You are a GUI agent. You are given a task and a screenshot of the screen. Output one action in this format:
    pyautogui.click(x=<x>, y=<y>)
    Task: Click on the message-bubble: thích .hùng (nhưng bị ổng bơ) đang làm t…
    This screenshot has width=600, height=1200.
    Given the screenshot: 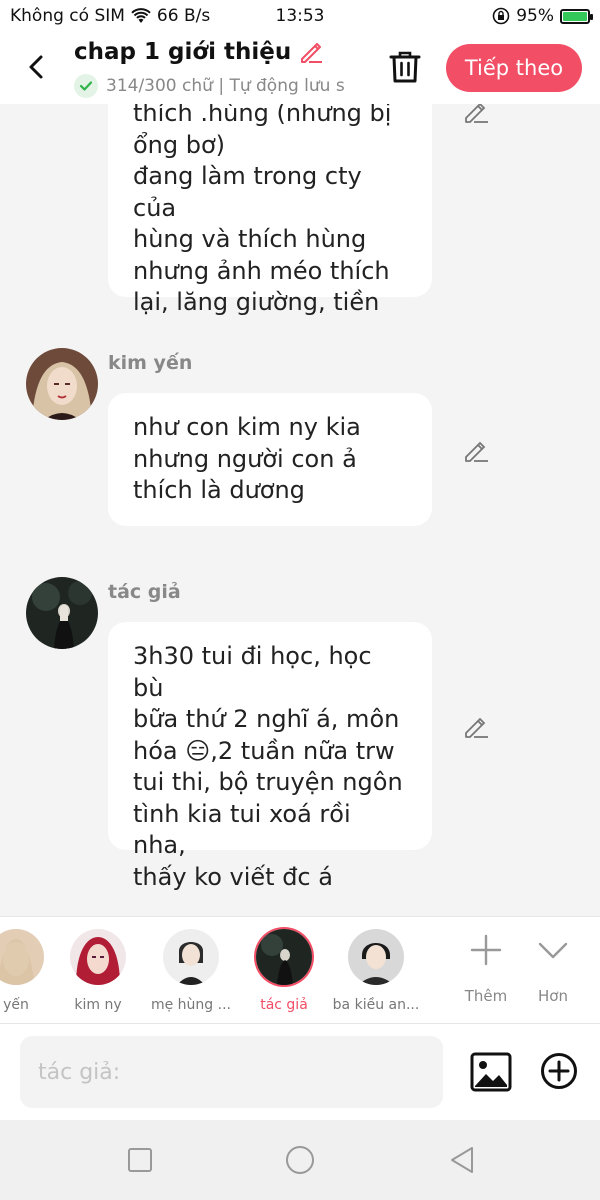 What is the action you would take?
    pyautogui.click(x=270, y=210)
    